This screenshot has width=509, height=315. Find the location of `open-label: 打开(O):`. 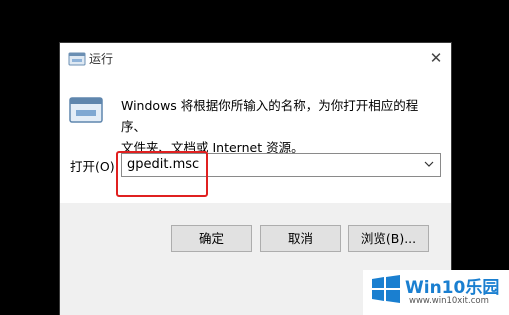

open-label: 打开(O): is located at coordinates (94, 166).